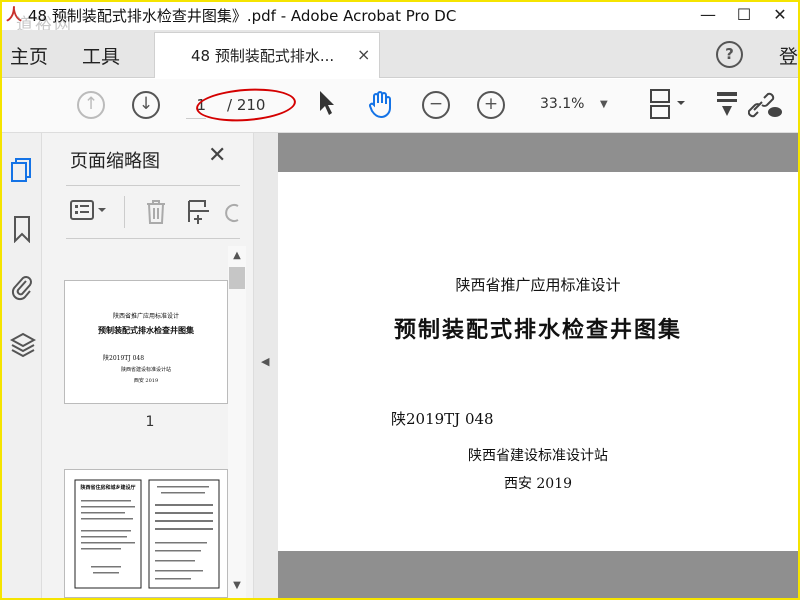 Image resolution: width=800 pixels, height=600 pixels. What do you see at coordinates (23, 345) in the screenshot?
I see `layers-icon` at bounding box center [23, 345].